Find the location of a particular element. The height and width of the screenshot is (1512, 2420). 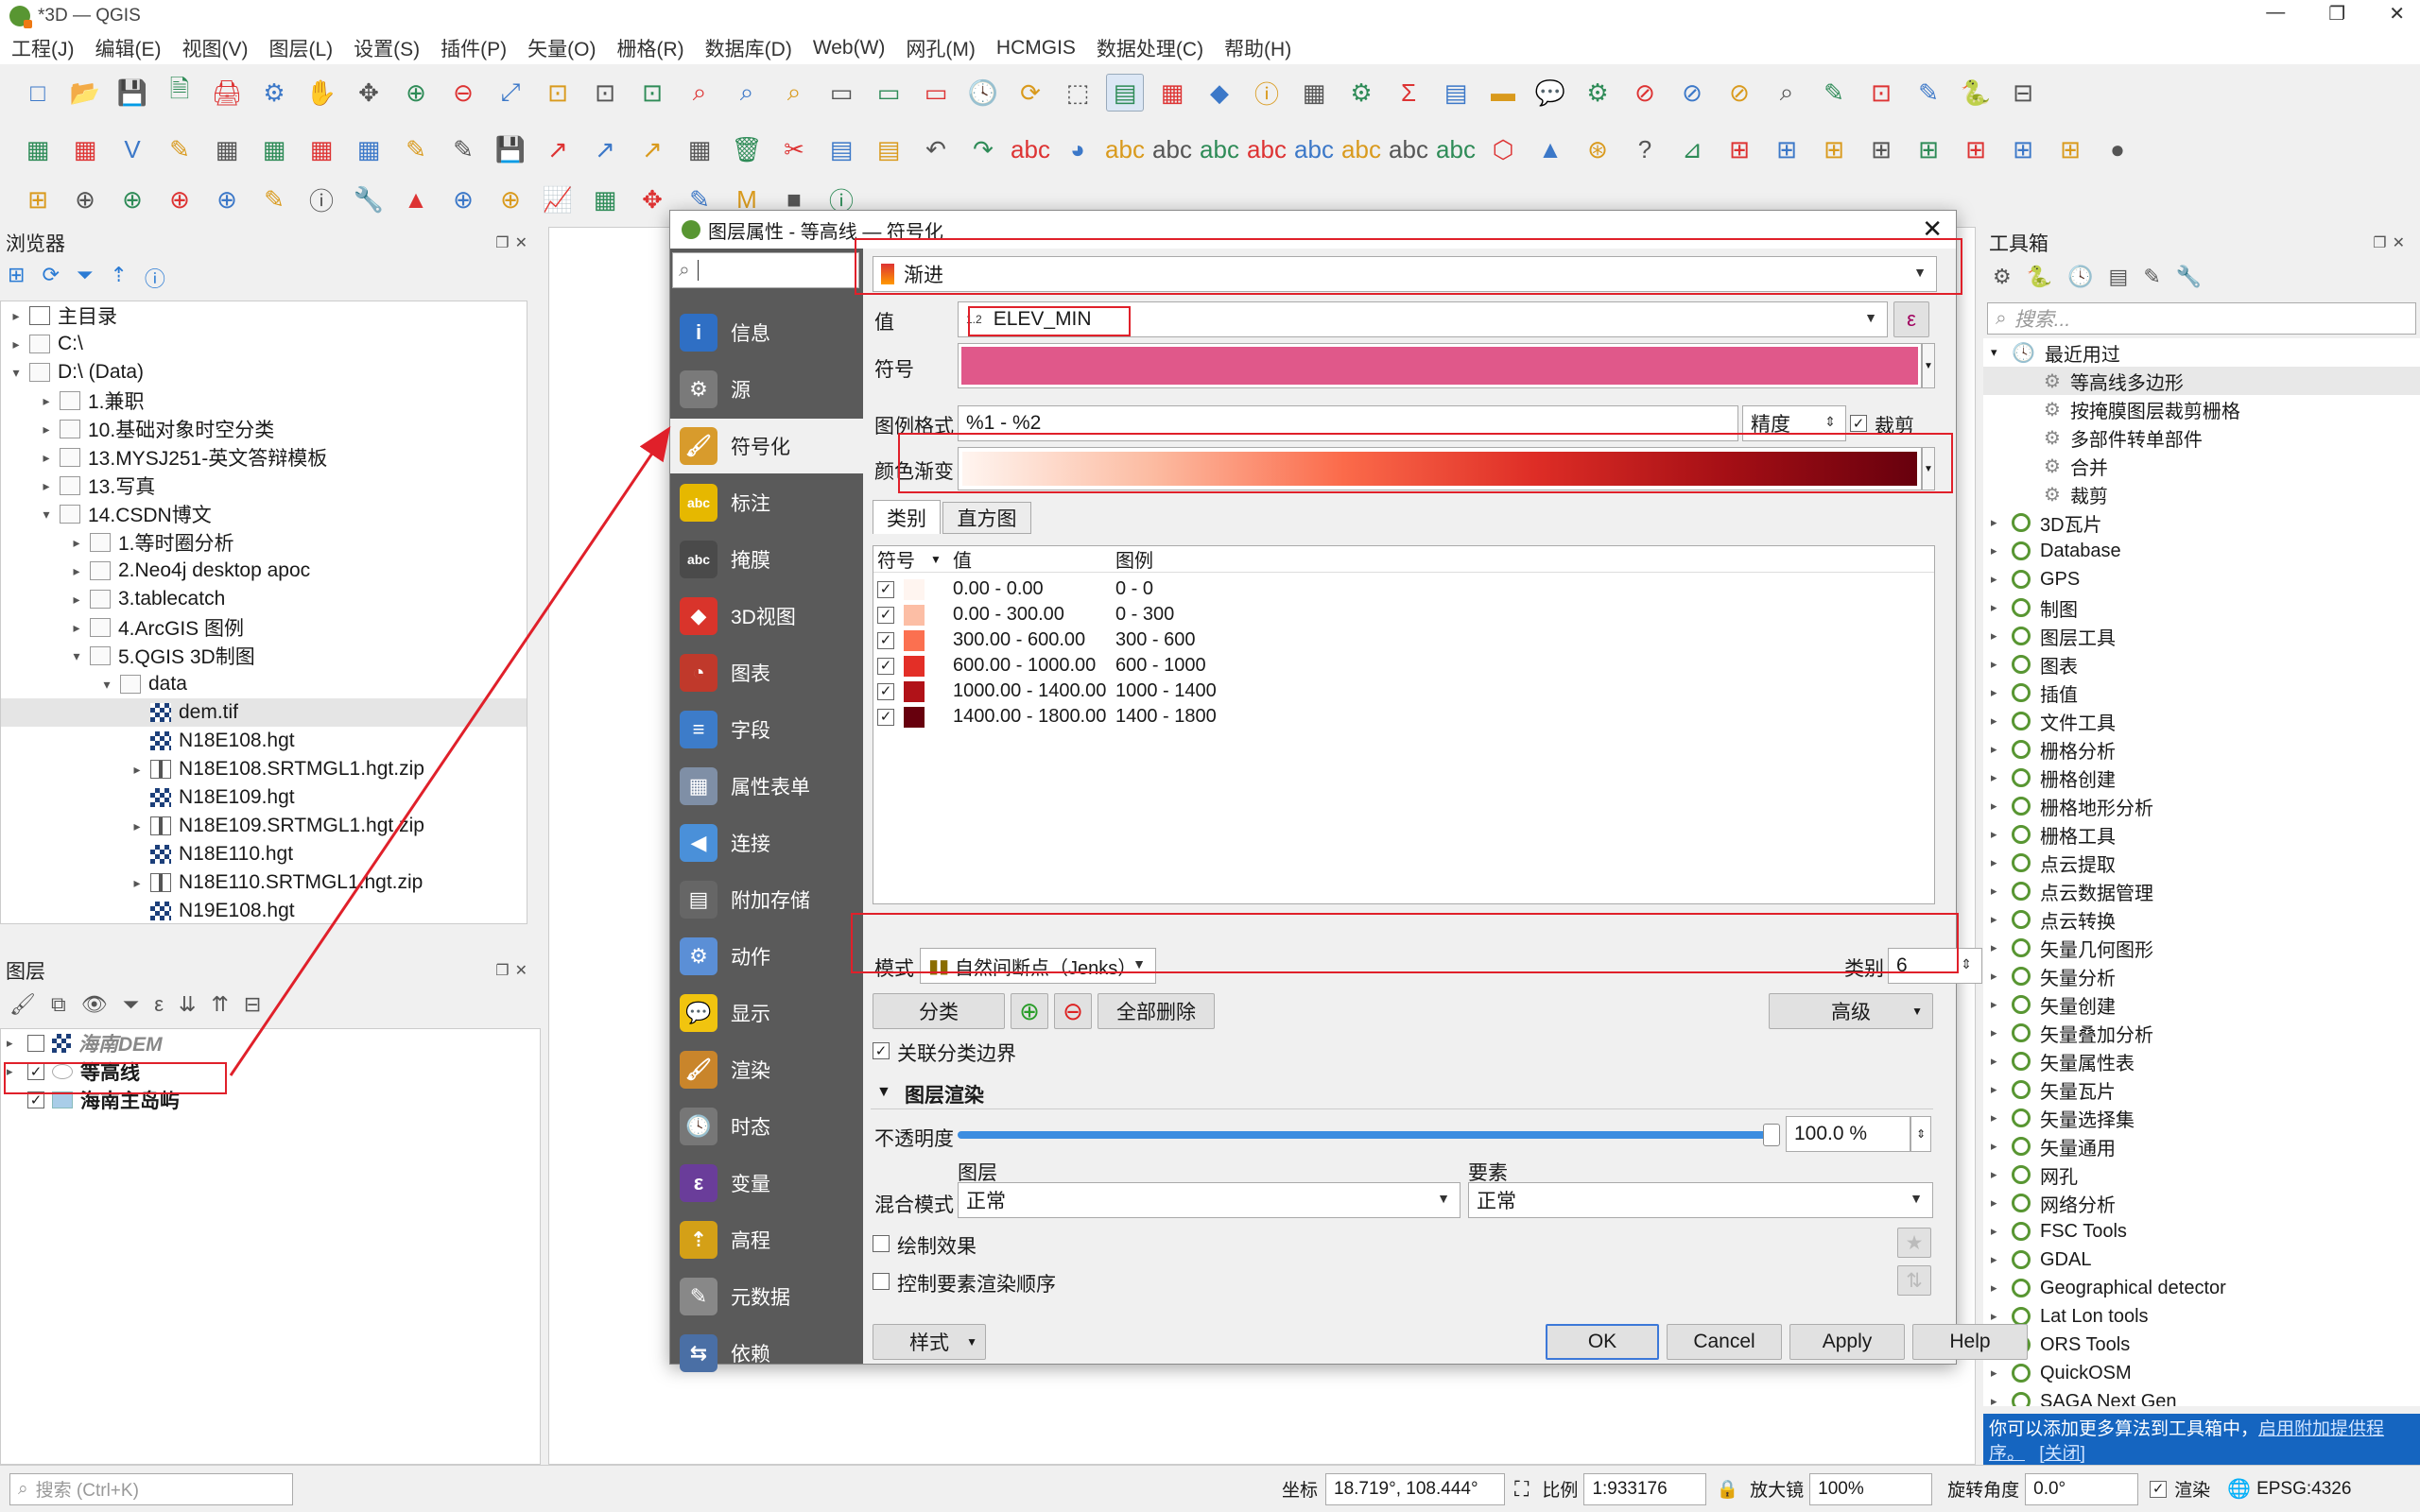

nav-item: ⇡ 高程 is located at coordinates (767, 1239).